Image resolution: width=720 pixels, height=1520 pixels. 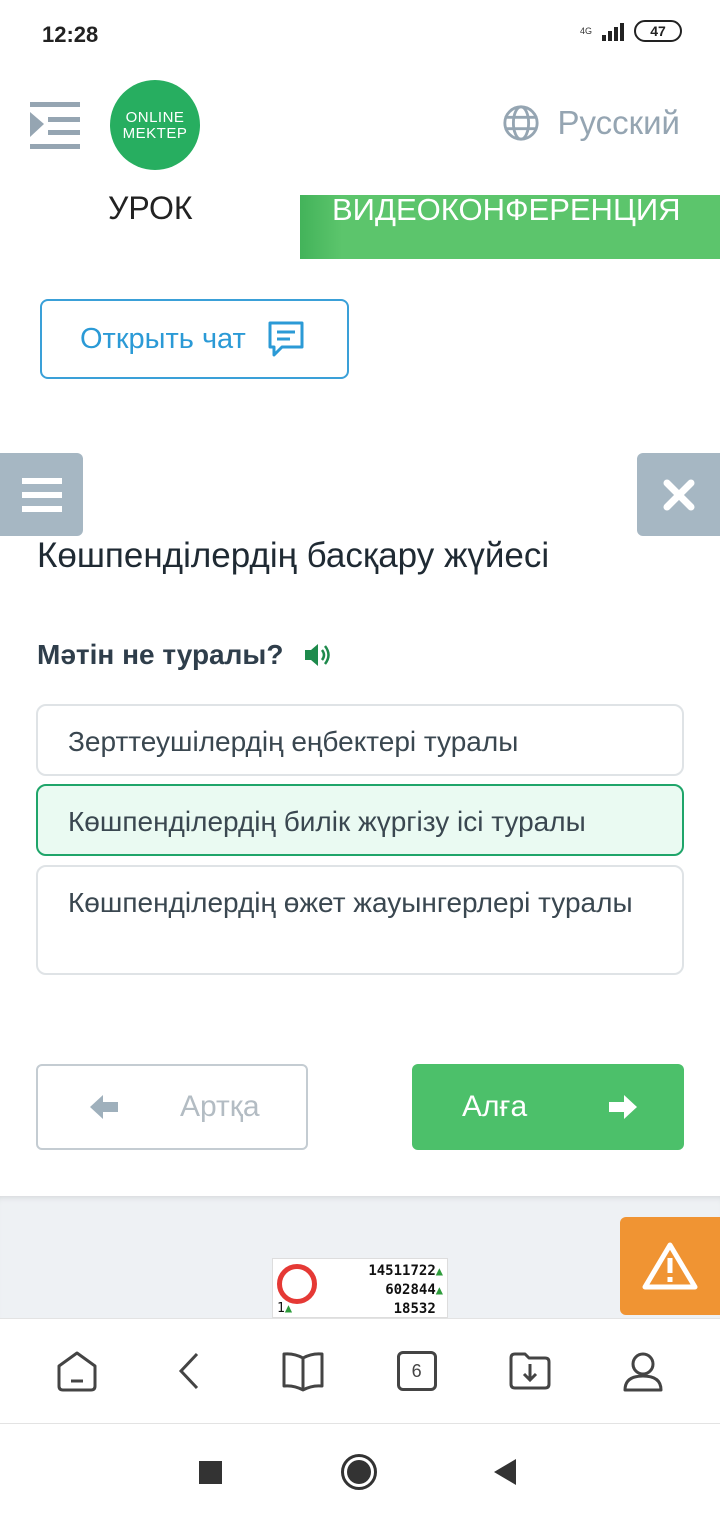 What do you see at coordinates (286, 339) in the screenshot?
I see `chat-icon` at bounding box center [286, 339].